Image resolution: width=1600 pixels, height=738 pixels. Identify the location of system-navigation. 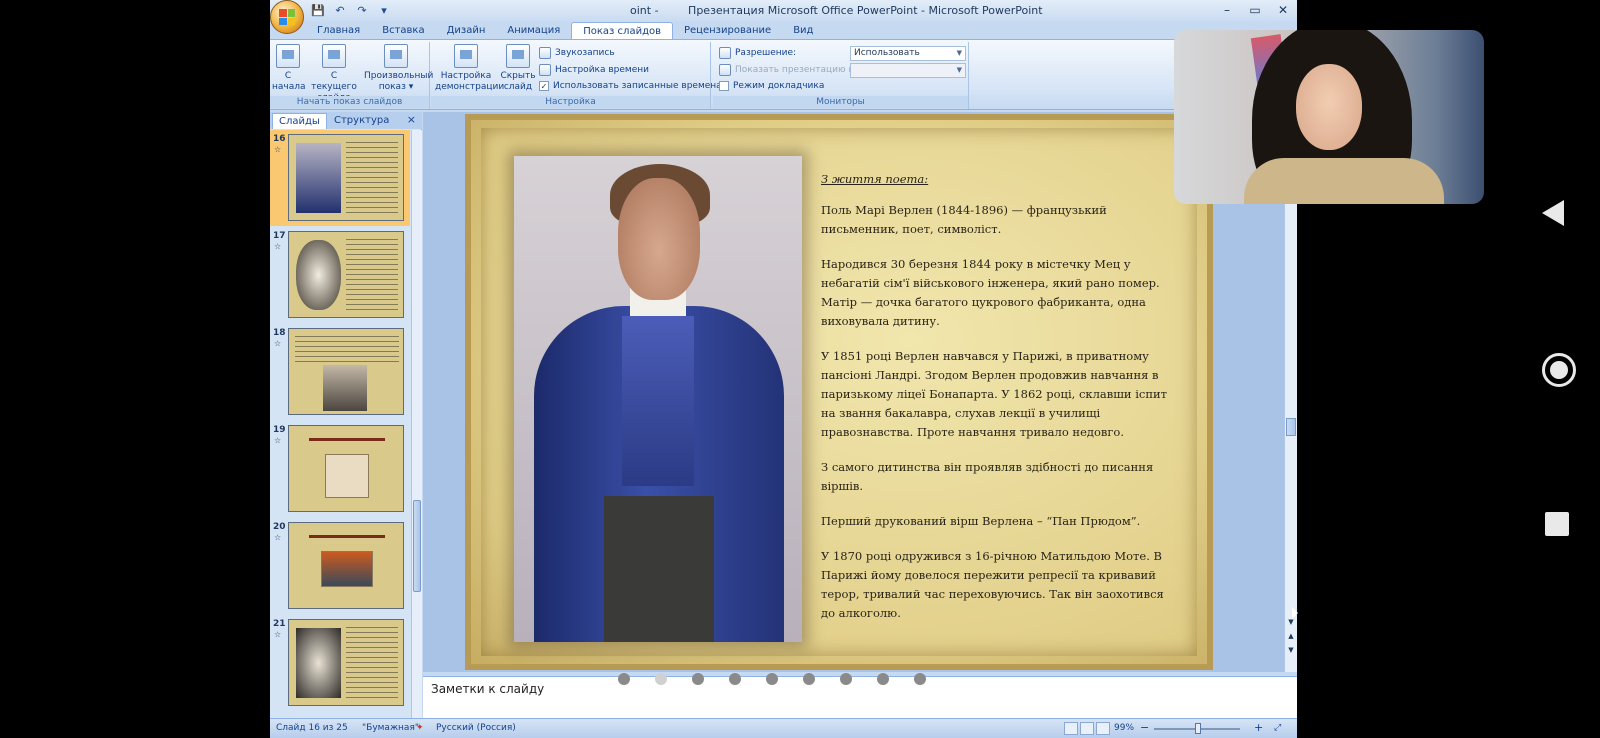
(1555, 369).